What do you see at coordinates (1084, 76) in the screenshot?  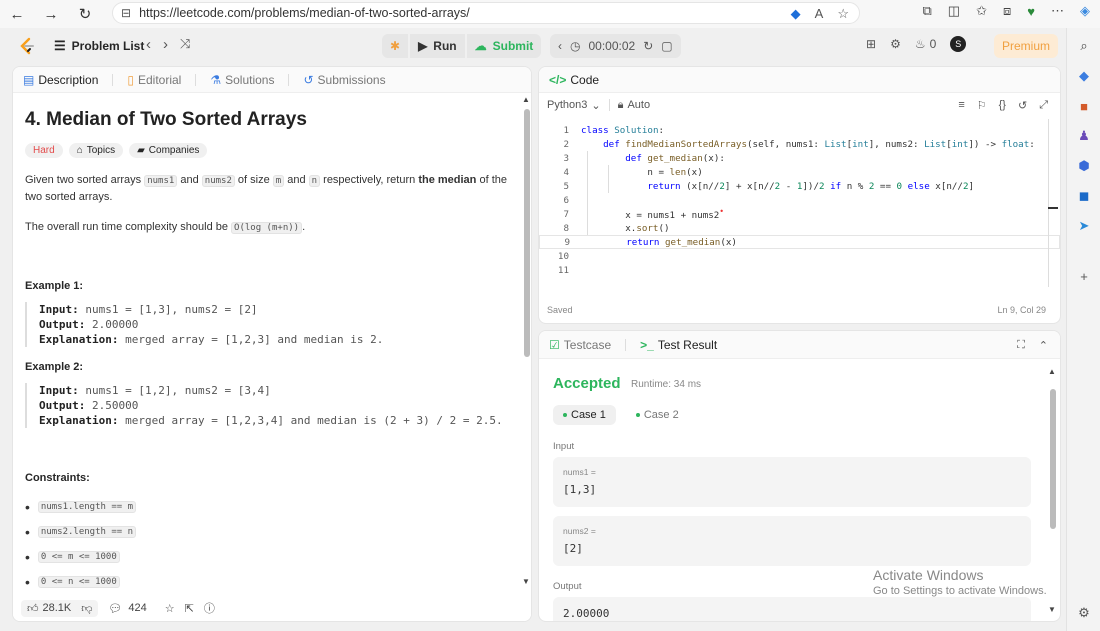 I see `tag-icon: ◆` at bounding box center [1084, 76].